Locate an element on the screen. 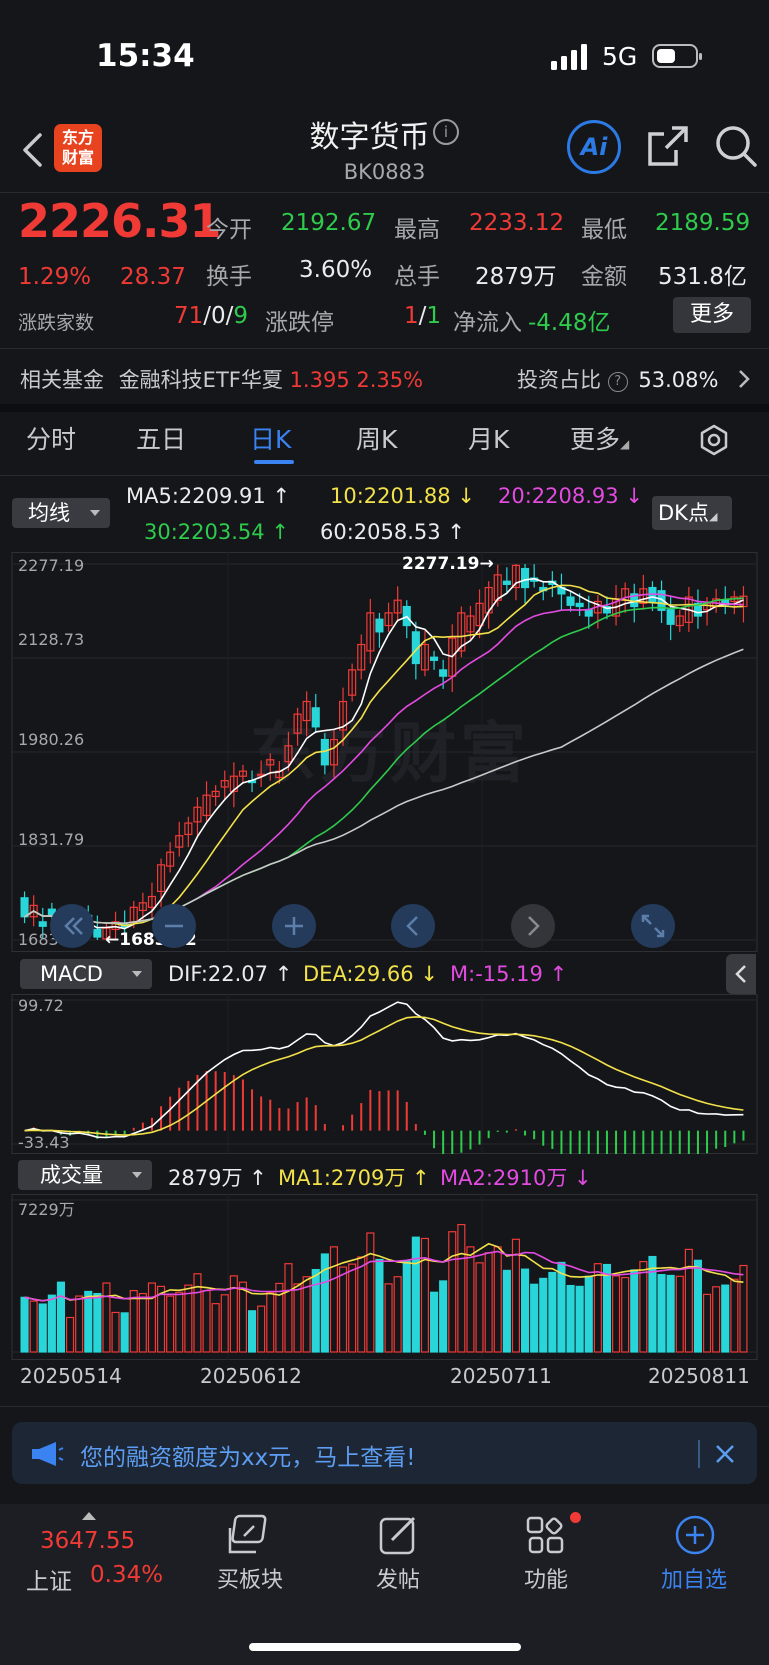 This screenshot has height=1665, width=769. breadth-counts: 71/0/9 is located at coordinates (211, 316).